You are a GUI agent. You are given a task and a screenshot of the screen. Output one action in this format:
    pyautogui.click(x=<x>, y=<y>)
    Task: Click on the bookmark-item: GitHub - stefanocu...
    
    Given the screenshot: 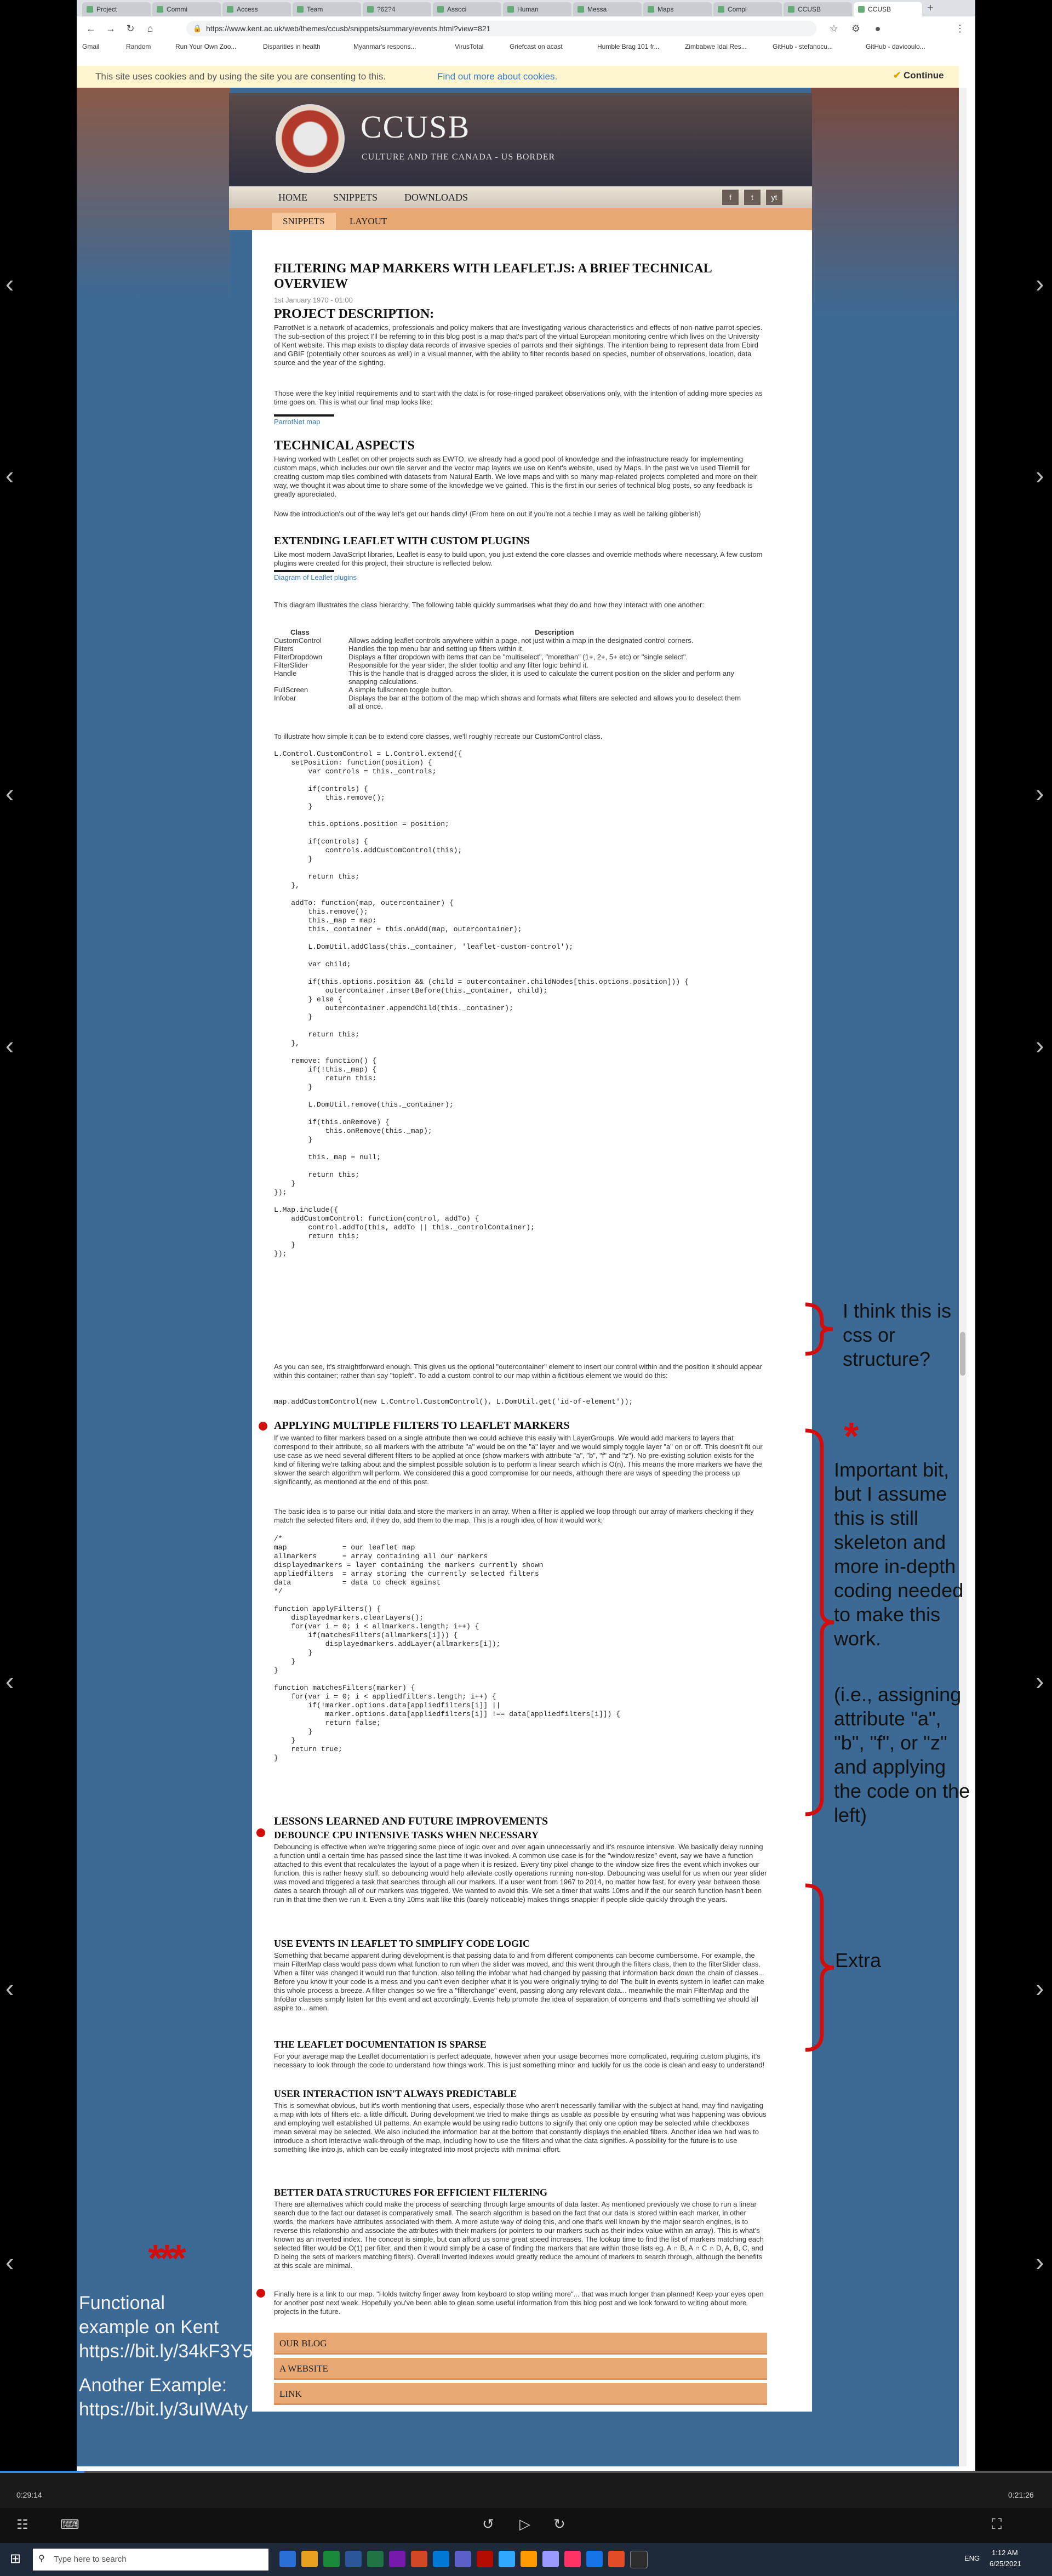 What is the action you would take?
    pyautogui.click(x=803, y=46)
    